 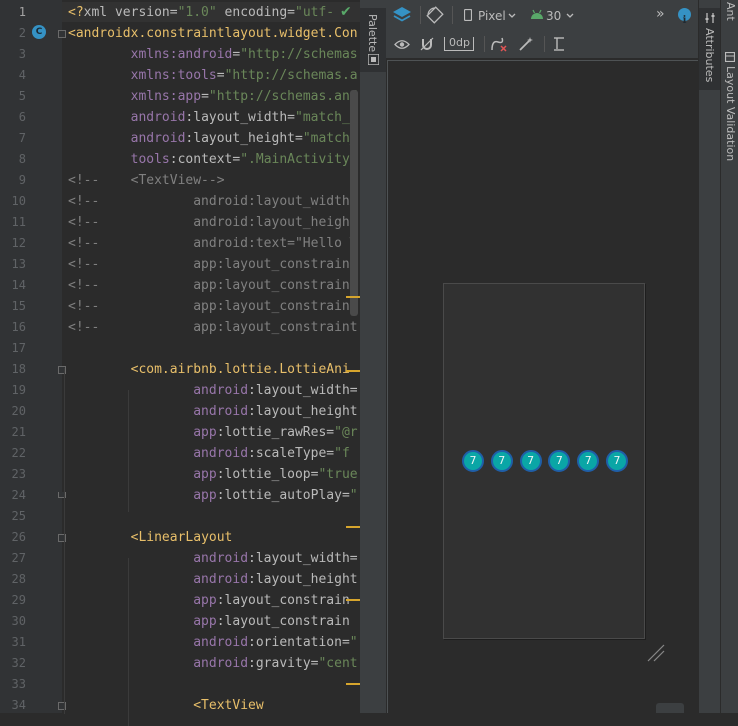 What do you see at coordinates (197, 12) in the screenshot?
I see `code-token: "1.0"` at bounding box center [197, 12].